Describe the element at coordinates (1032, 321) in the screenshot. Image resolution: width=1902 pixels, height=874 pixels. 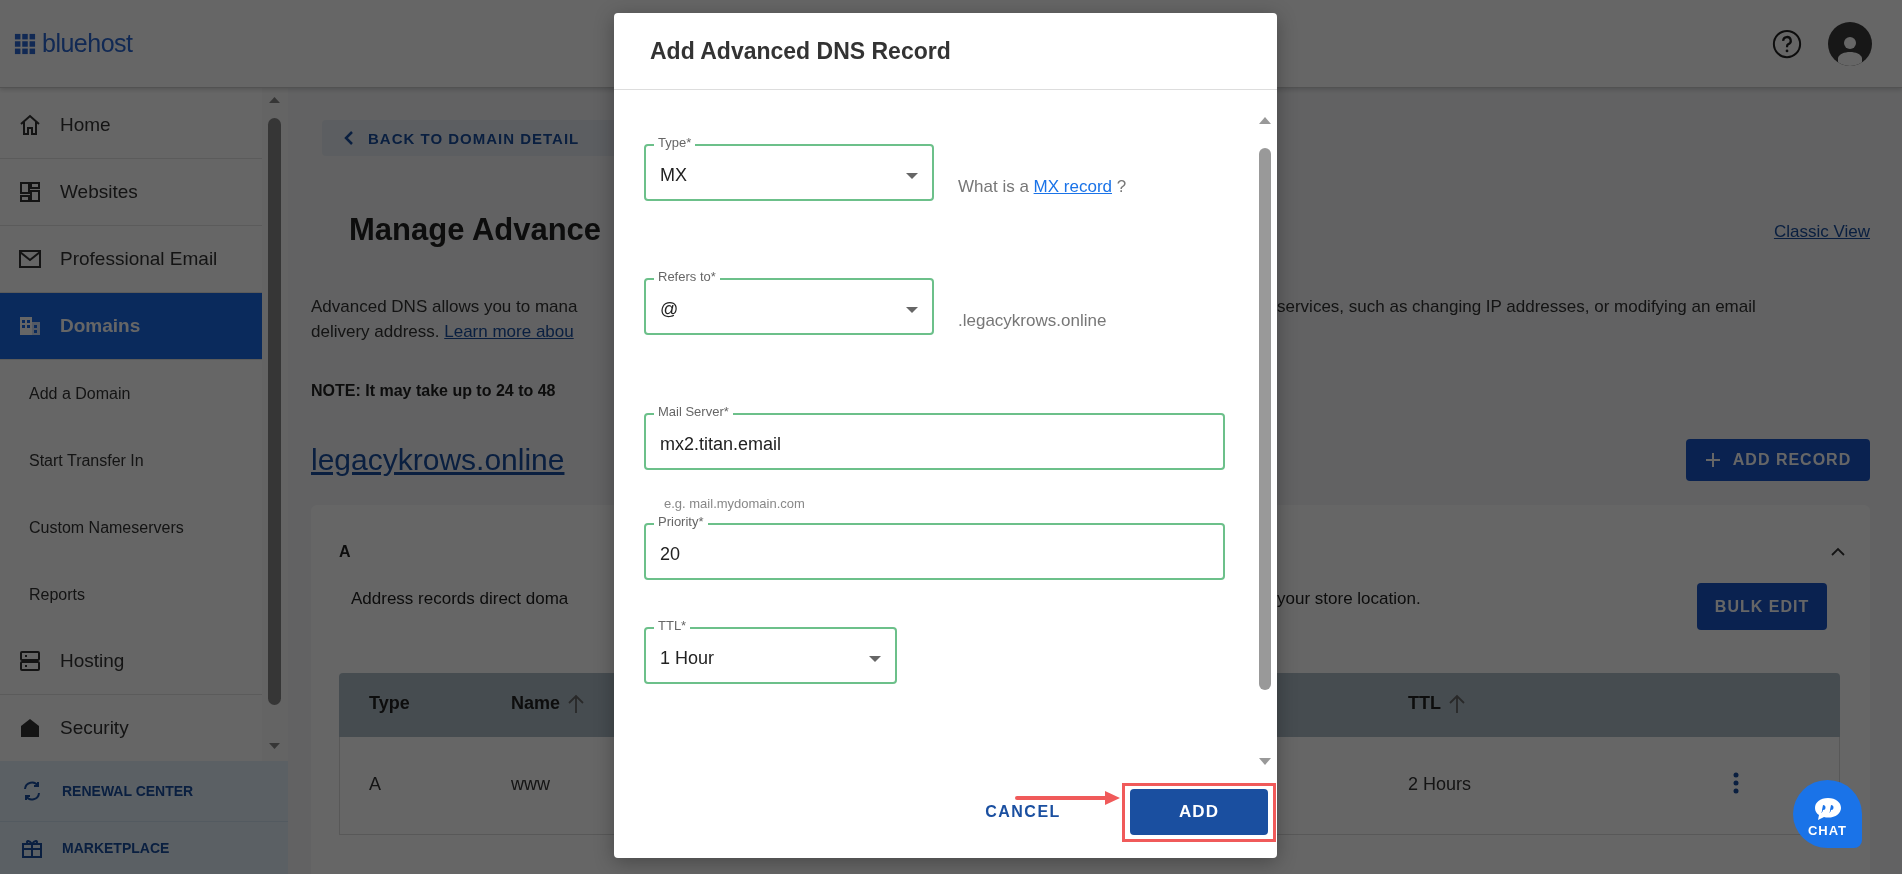
I see `domain-suffix: .legacykrows.online` at that location.